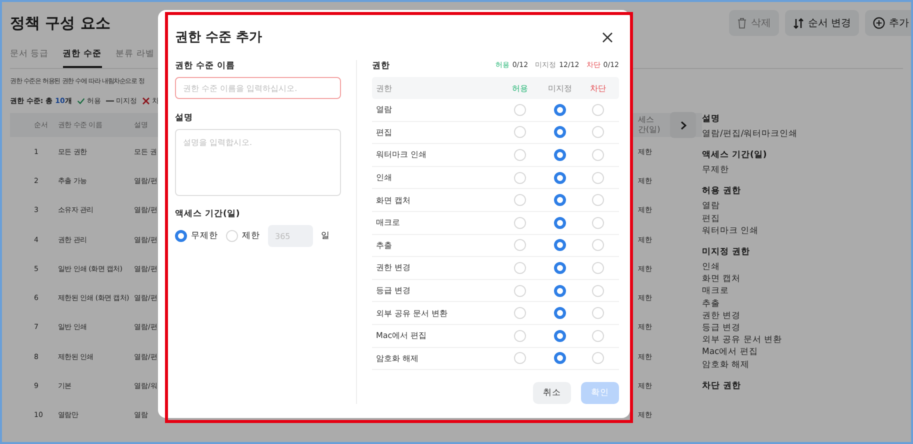 The image size is (913, 444). I want to click on column-header: 차단, so click(598, 88).